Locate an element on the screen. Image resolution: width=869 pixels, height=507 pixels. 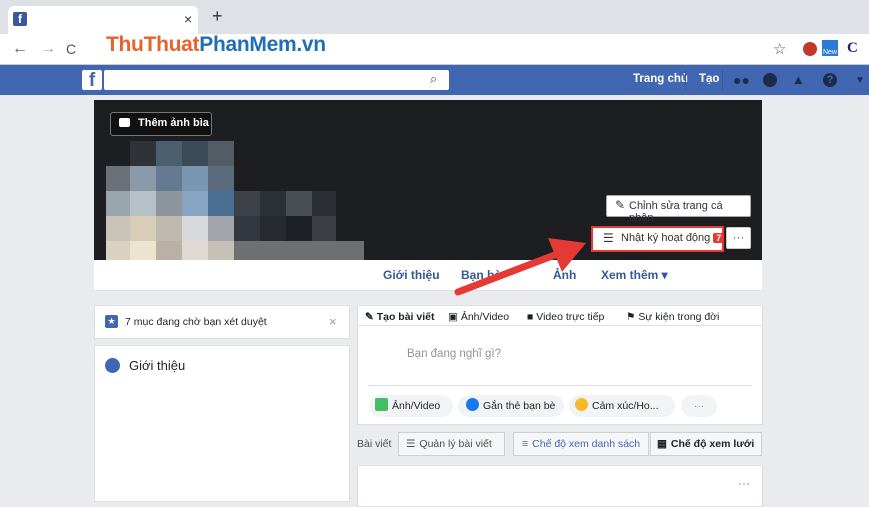
dismiss-icon: × is located at coordinates (333, 321).